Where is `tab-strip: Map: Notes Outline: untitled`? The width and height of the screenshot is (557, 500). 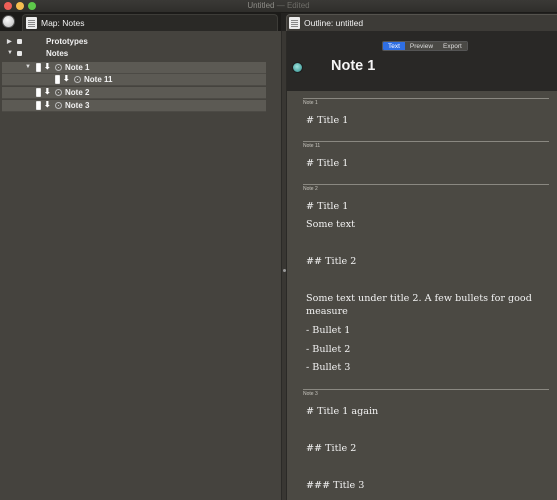
tab-strip: Map: Notes Outline: untitled is located at coordinates (278, 22).